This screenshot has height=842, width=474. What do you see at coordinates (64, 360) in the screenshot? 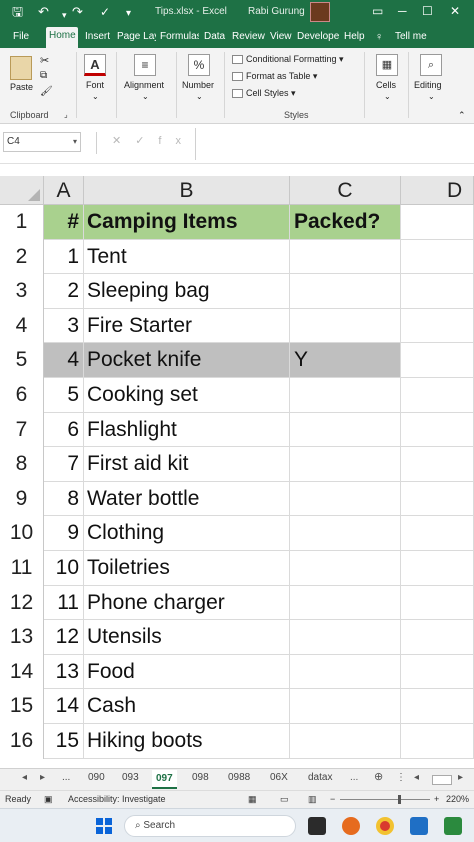
I see `cell-a: 4` at bounding box center [64, 360].